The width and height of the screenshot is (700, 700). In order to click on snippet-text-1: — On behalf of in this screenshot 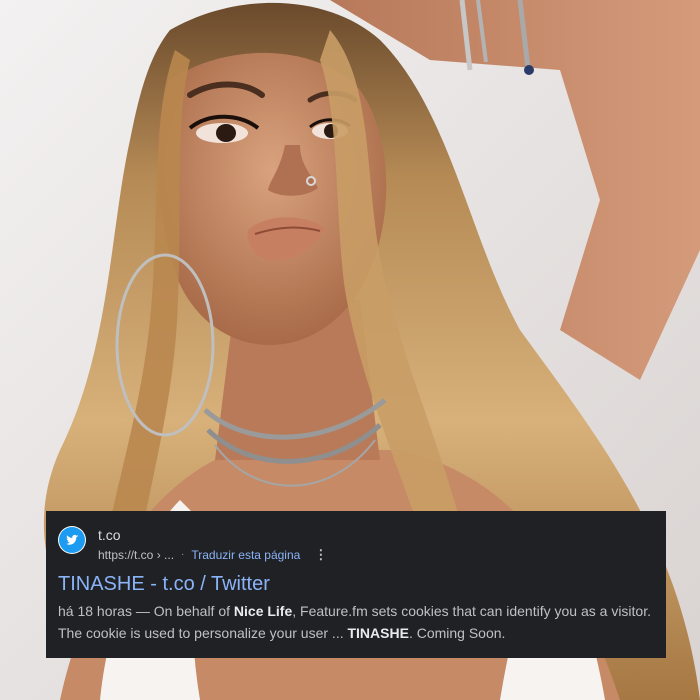, I will do `click(182, 611)`.